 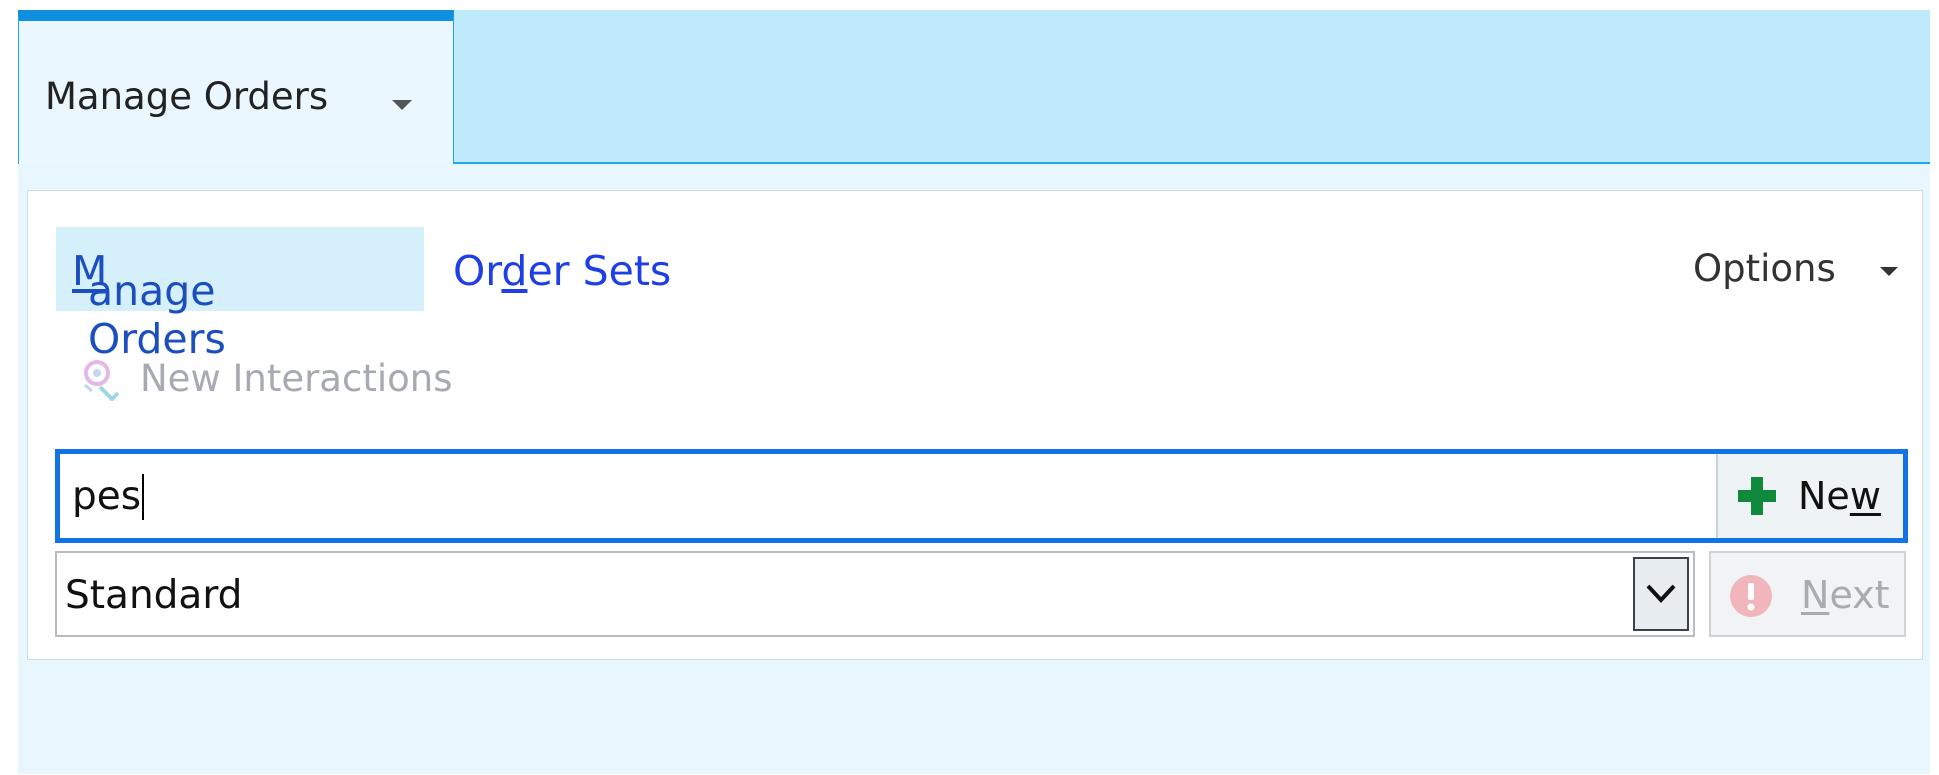 What do you see at coordinates (296, 378) in the screenshot?
I see `new-interactions-label: New Interactions` at bounding box center [296, 378].